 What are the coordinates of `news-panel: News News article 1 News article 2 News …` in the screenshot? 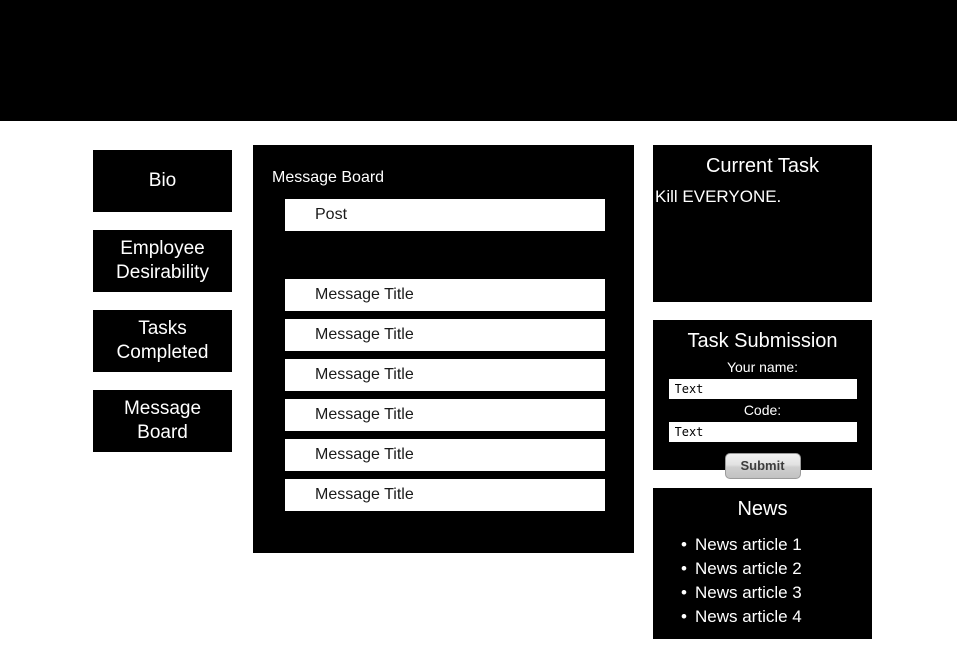 It's located at (762, 563).